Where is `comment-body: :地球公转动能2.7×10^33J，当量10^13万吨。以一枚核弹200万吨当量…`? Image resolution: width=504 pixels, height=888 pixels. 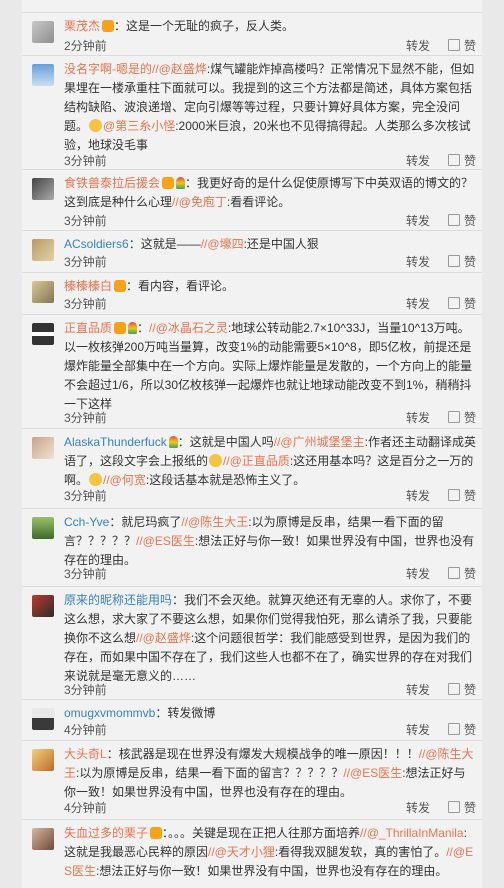 comment-body: :地球公转动能2.7×10^33J，当量10^13万吨。以一枚核弹200万吨当量… is located at coordinates (268, 366).